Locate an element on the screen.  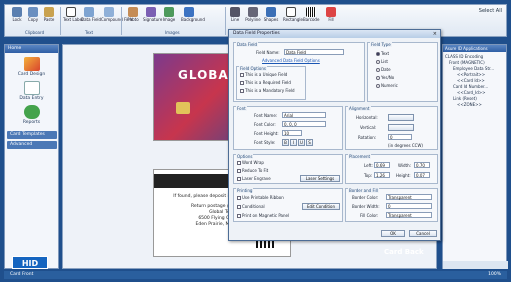
fill-color-select: Transparent is located at coordinates (409, 215).